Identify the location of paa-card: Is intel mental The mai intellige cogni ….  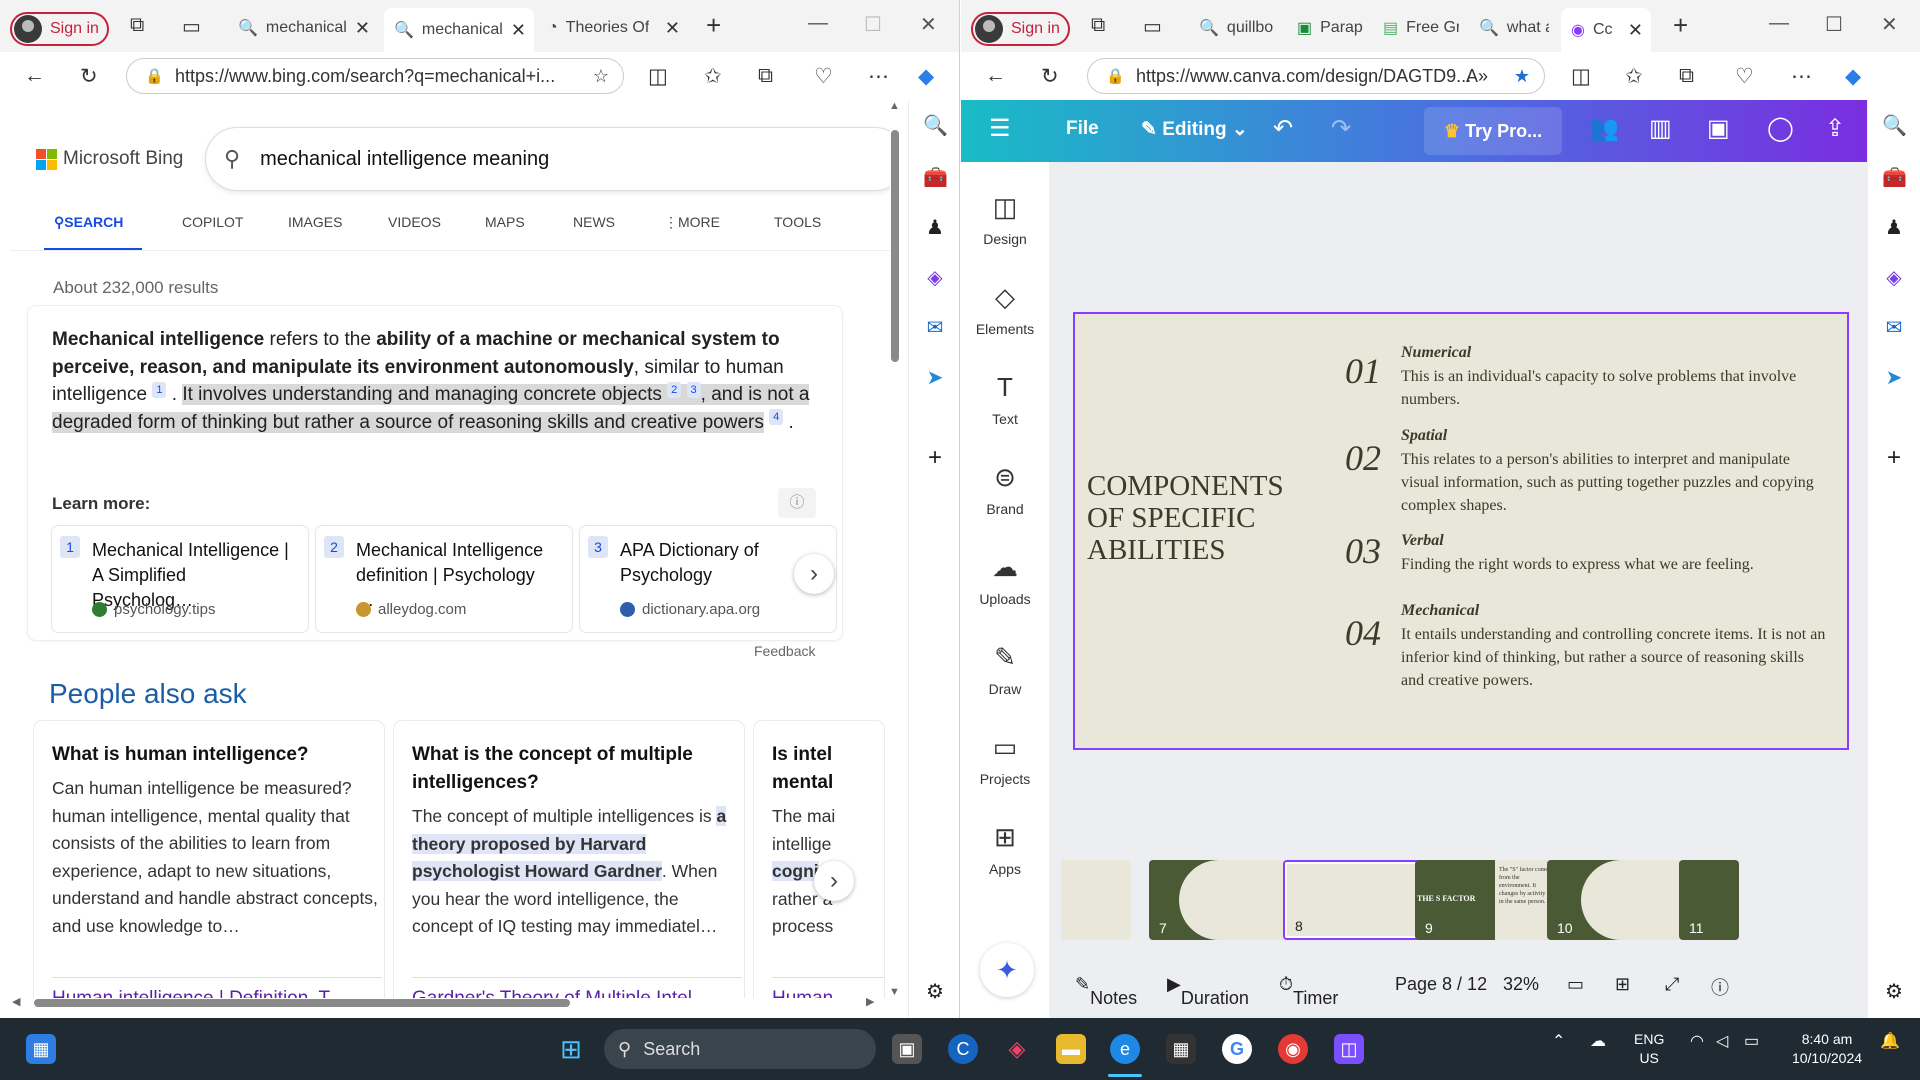
(819, 859).